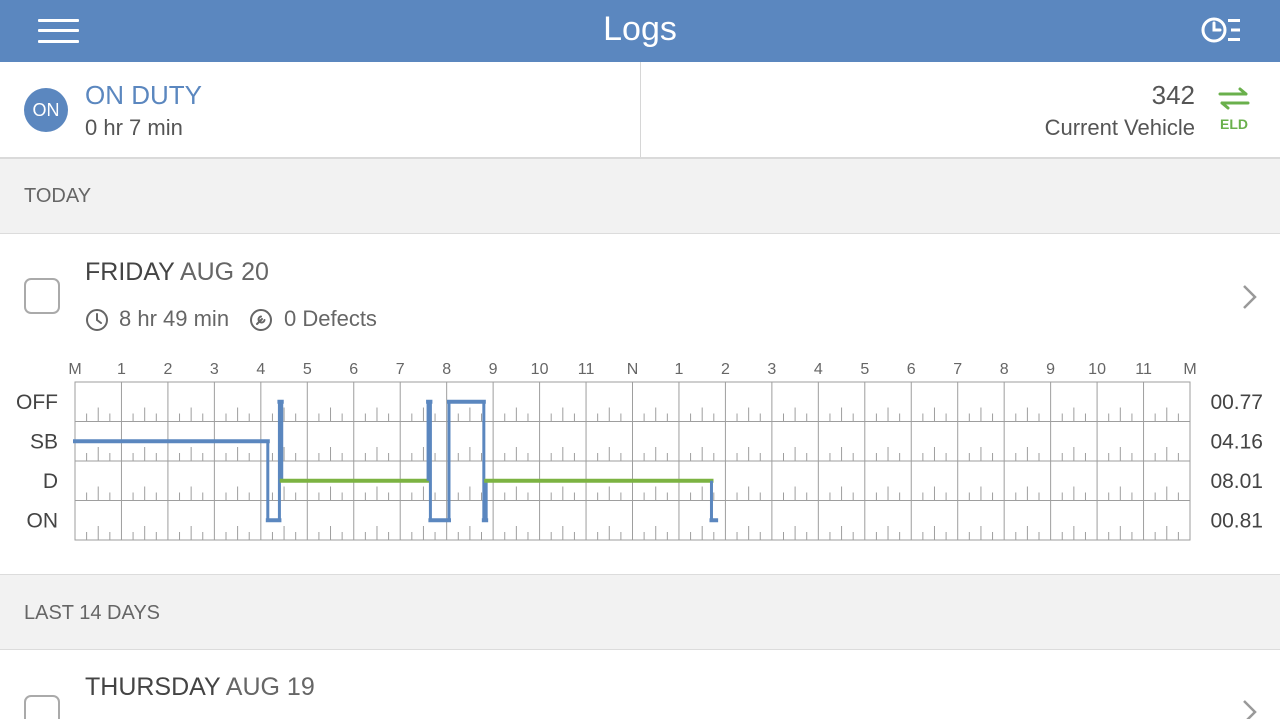 The image size is (1280, 719). I want to click on clock-list-icon, so click(1220, 30).